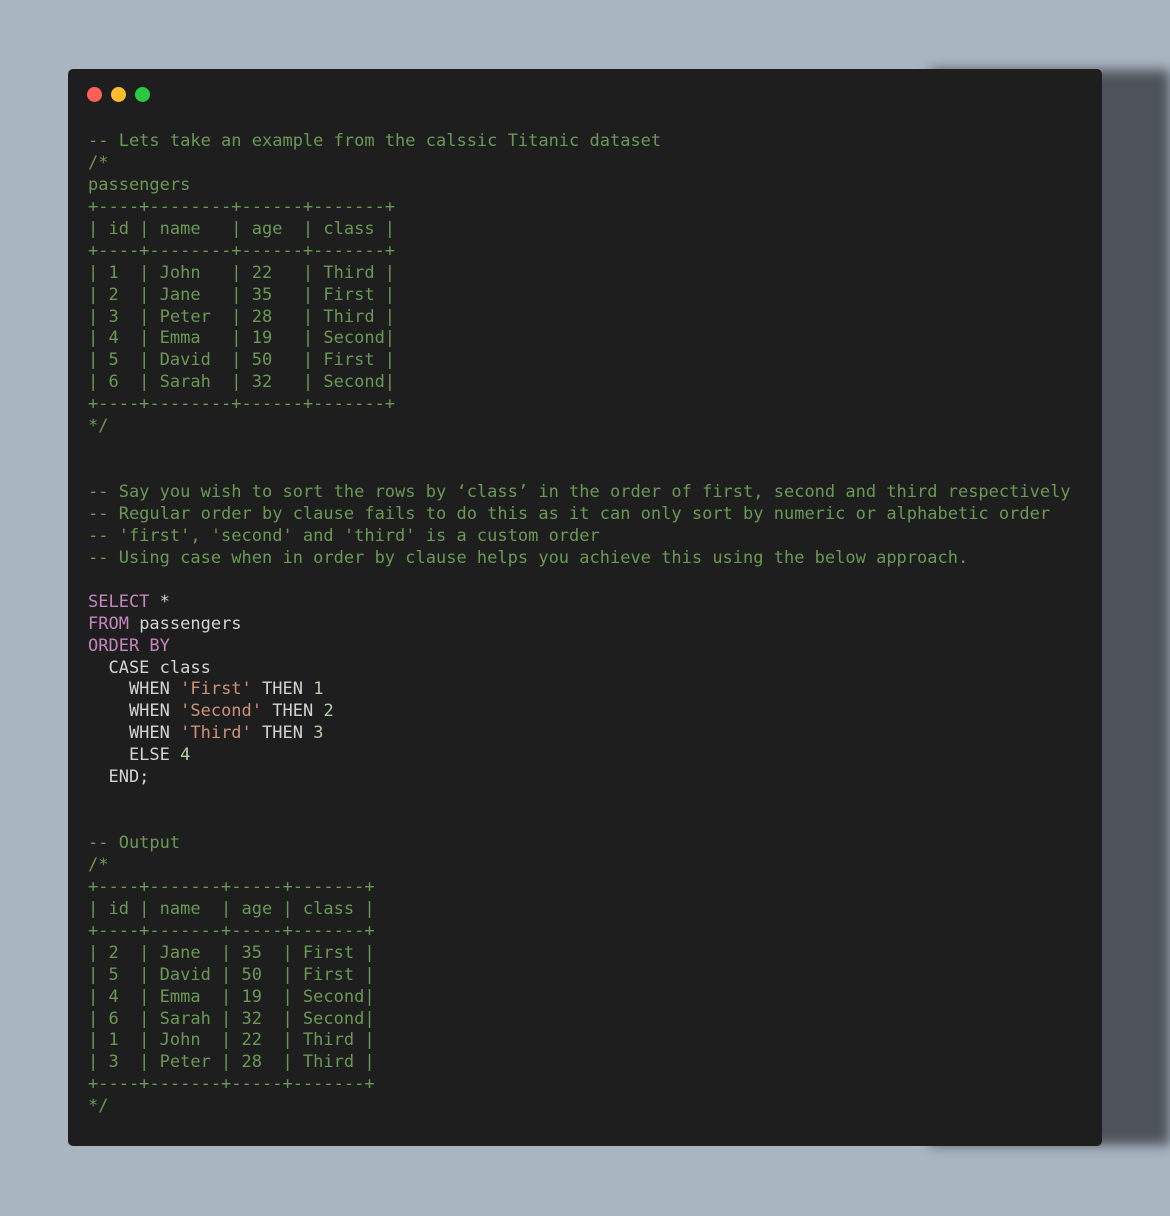 The width and height of the screenshot is (1170, 1216). Describe the element at coordinates (579, 603) in the screenshot. I see `code-line: SELECT *` at that location.